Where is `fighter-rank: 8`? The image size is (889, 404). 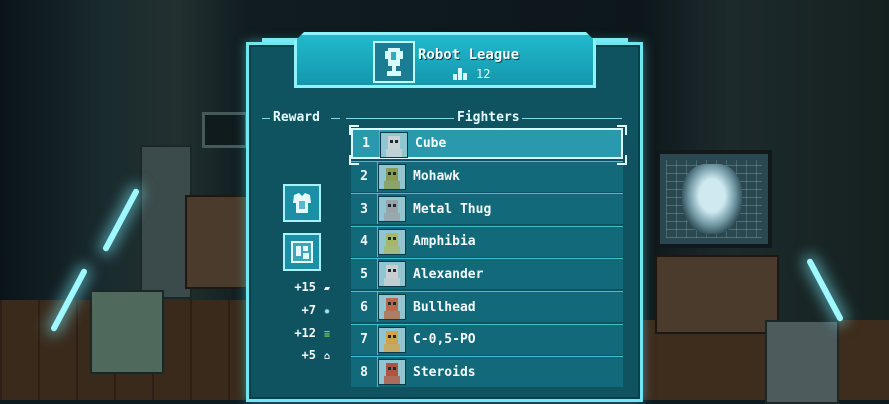 fighter-rank: 8 is located at coordinates (364, 372).